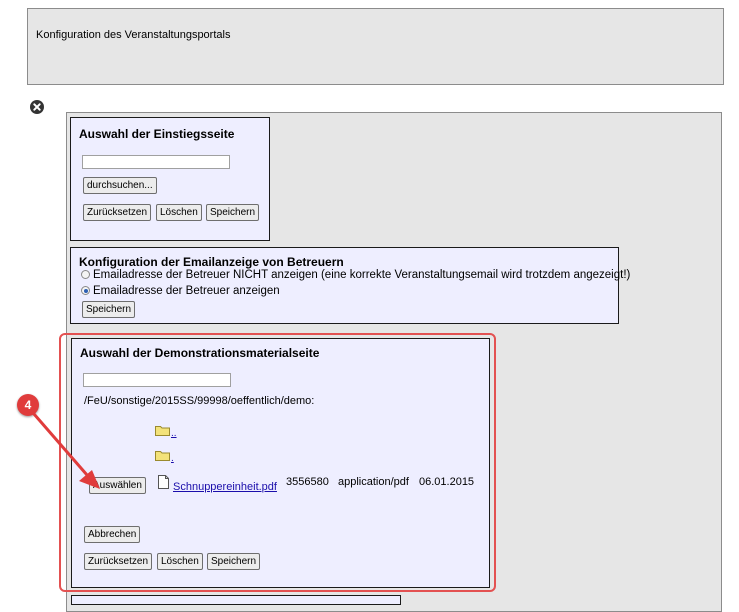  Describe the element at coordinates (85, 274) in the screenshot. I see `radio-hide-email` at that location.